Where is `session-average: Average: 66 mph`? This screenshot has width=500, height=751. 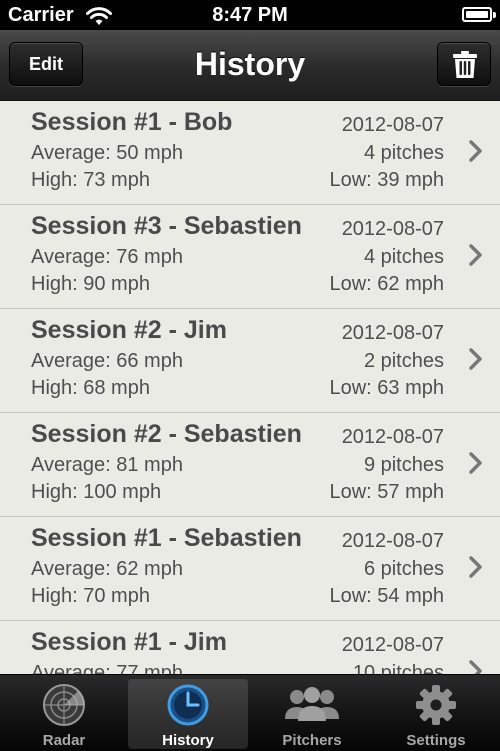
session-average: Average: 66 mph is located at coordinates (107, 361).